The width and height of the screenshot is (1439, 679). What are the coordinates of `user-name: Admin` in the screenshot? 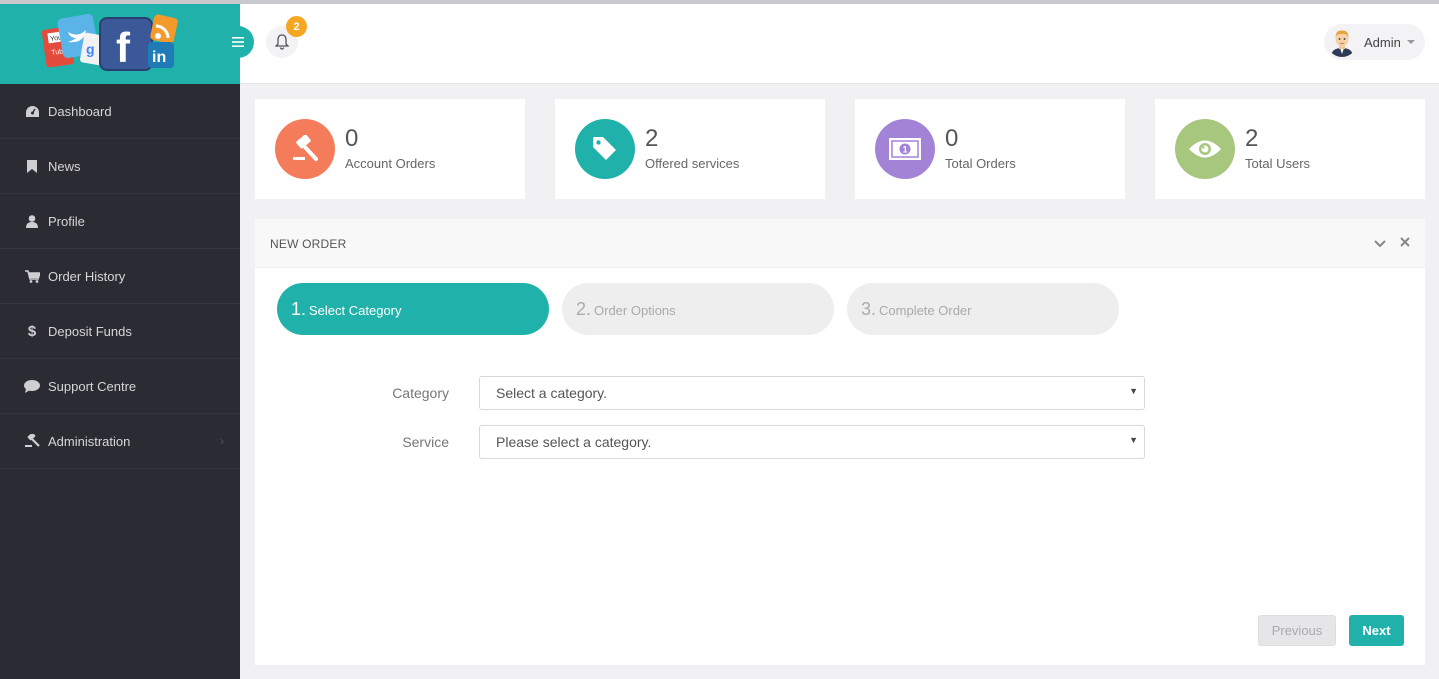 It's located at (1382, 42).